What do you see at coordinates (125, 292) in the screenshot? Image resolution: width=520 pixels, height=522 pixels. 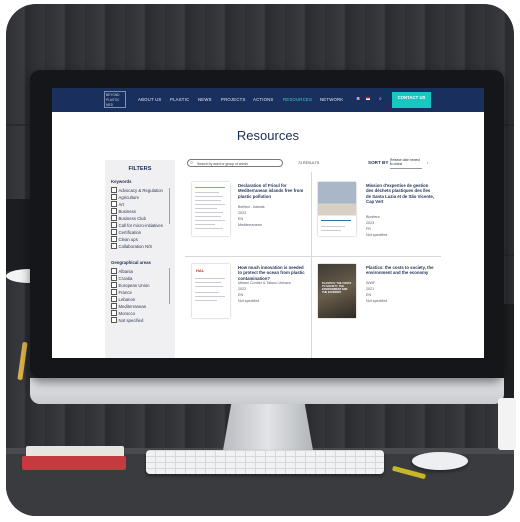 I see `filter-label: France` at bounding box center [125, 292].